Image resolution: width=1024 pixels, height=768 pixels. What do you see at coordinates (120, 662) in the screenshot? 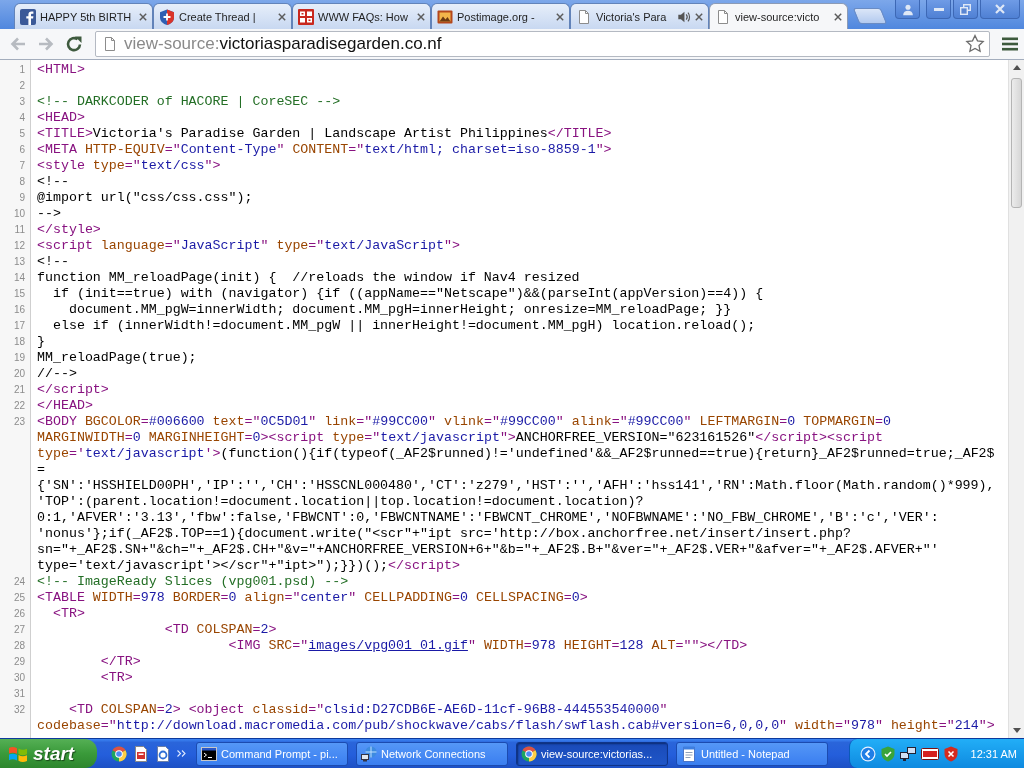
I see `code-line: </TR>` at bounding box center [120, 662].